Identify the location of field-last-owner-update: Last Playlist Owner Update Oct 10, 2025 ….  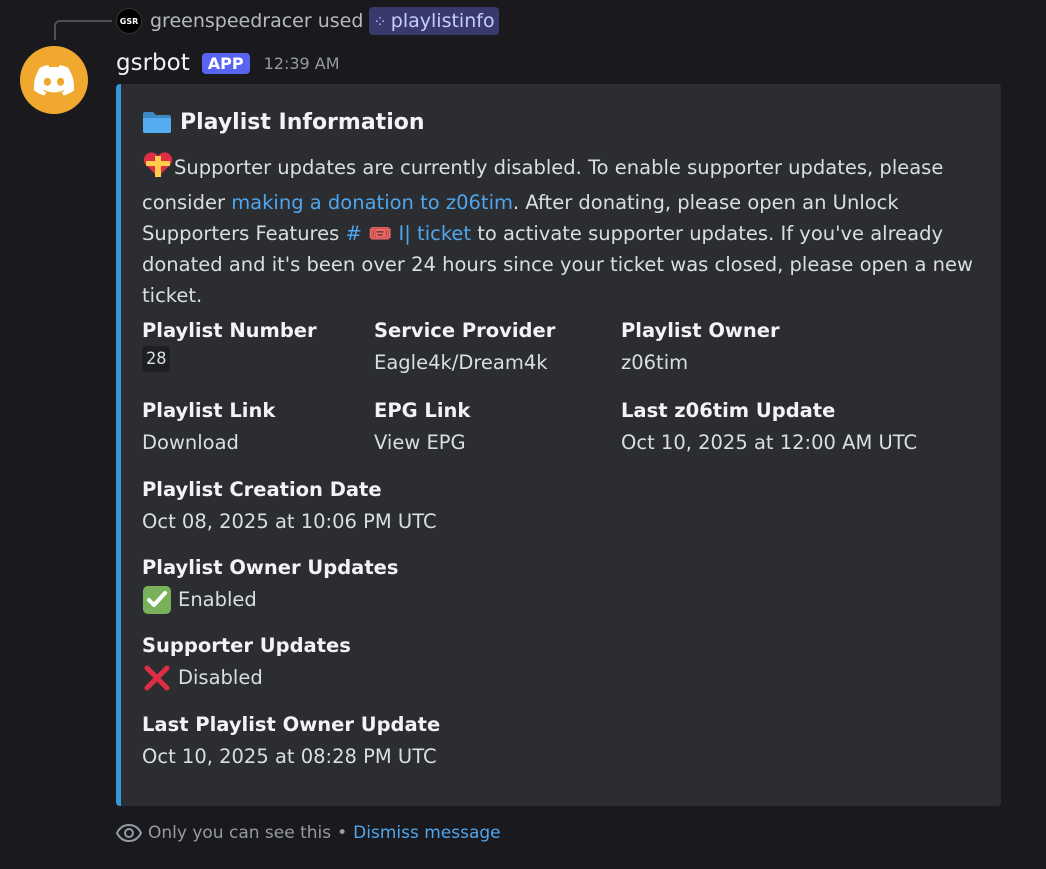
(291, 742).